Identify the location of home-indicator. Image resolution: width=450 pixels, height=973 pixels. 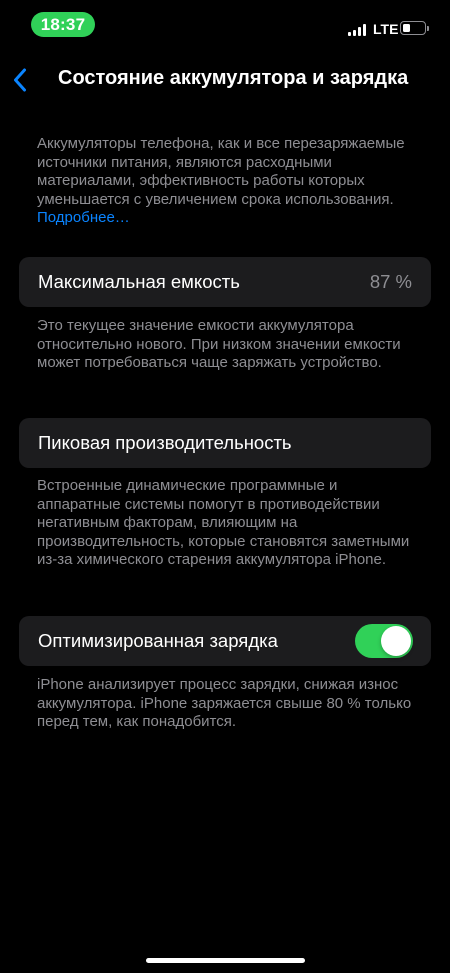
(225, 960).